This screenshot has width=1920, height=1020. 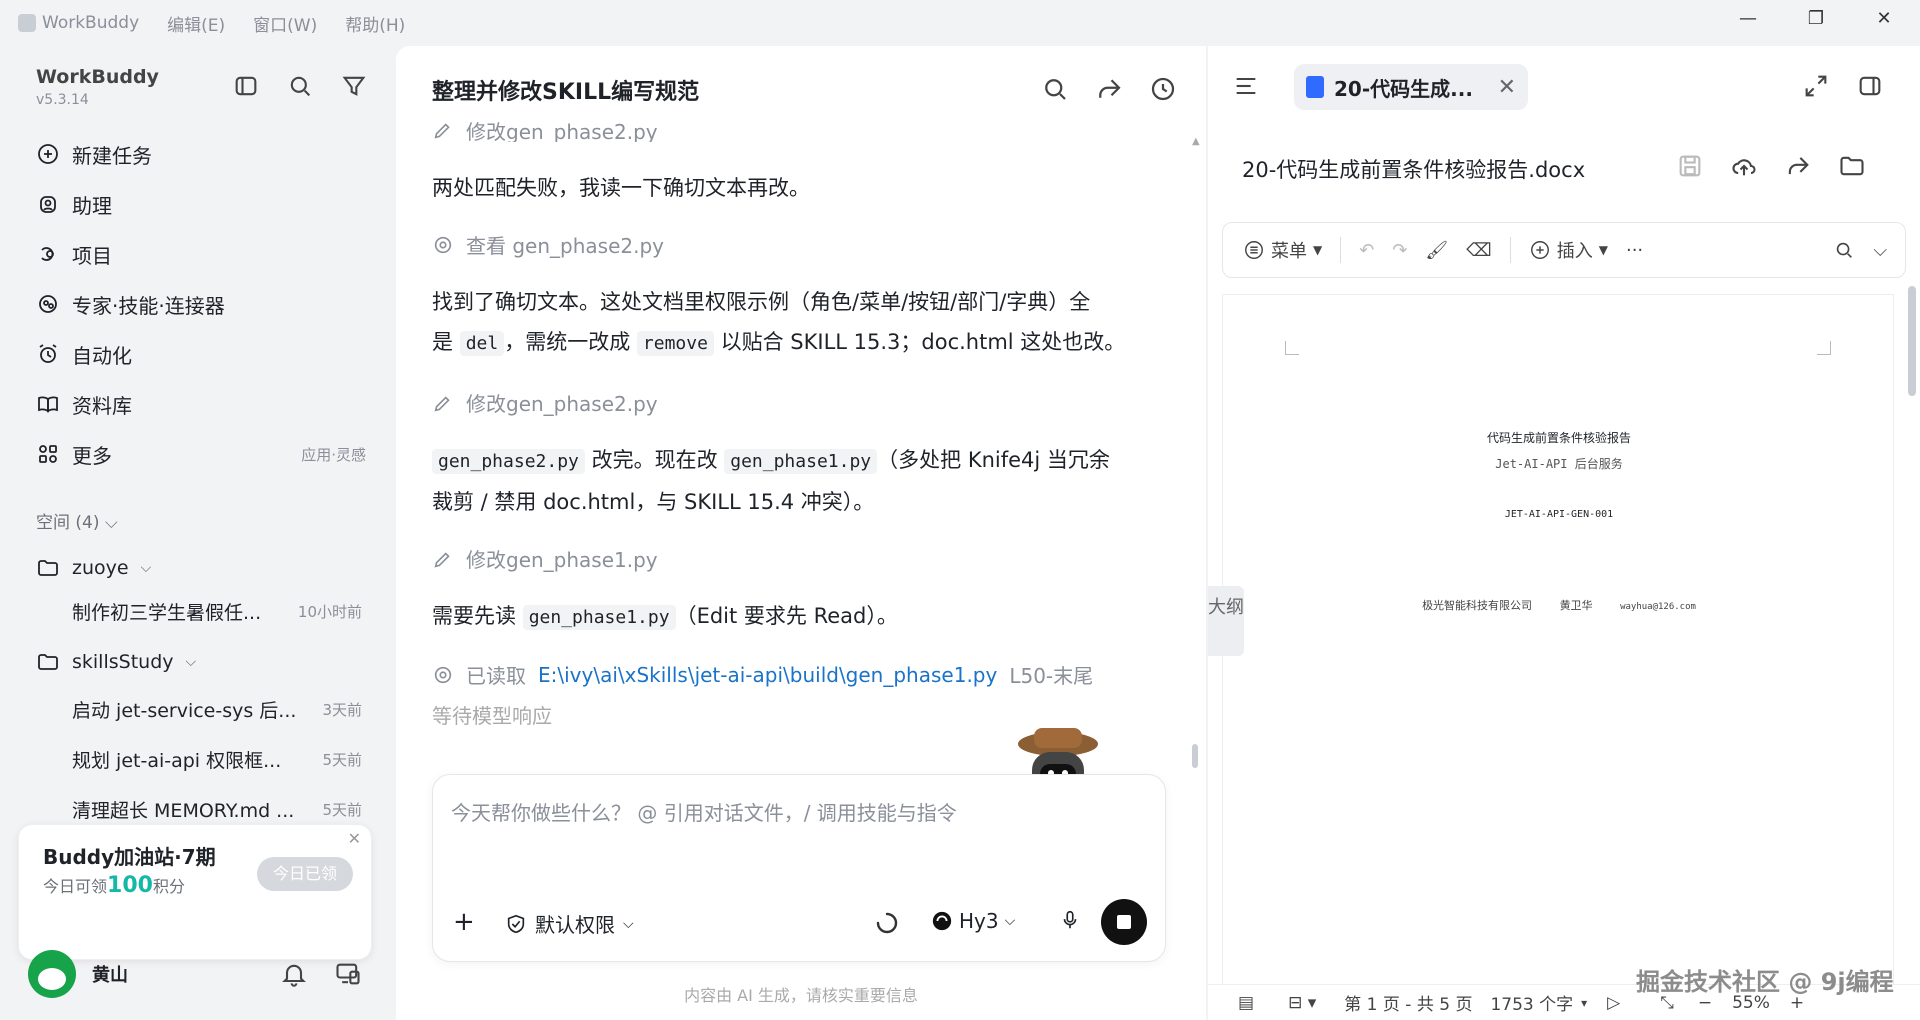 What do you see at coordinates (1399, 250) in the screenshot?
I see `redo-icon: ↷` at bounding box center [1399, 250].